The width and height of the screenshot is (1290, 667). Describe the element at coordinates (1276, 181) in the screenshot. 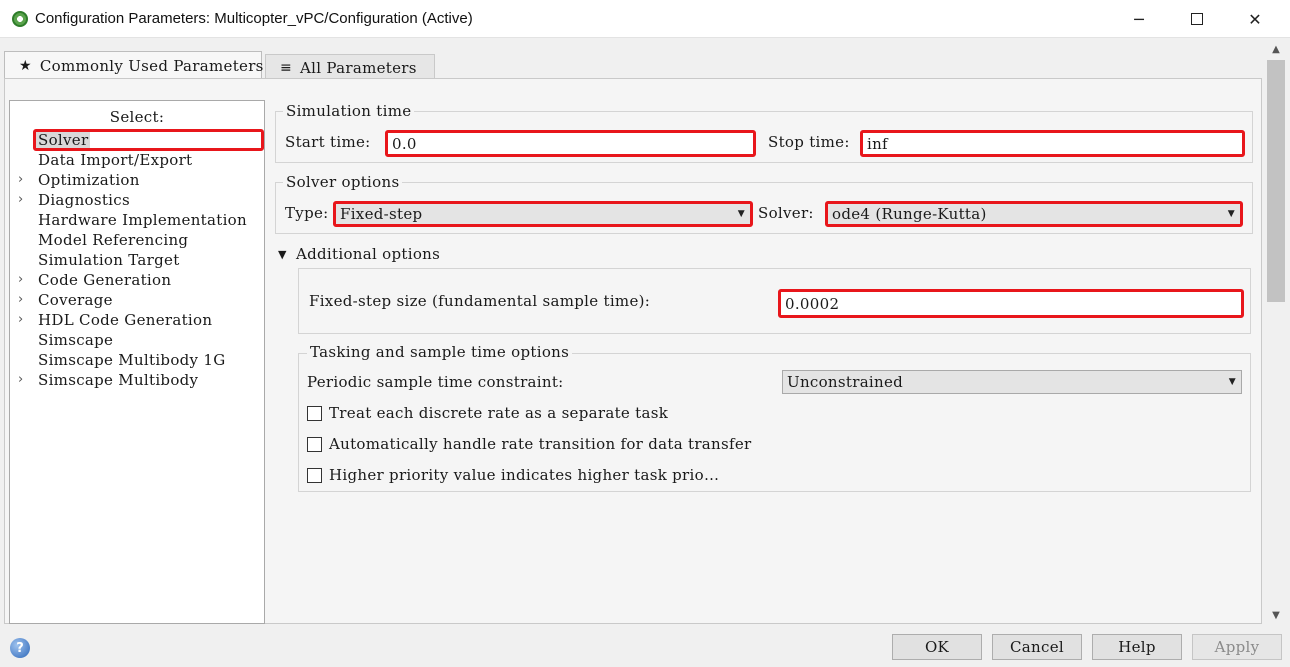

I see `scroll-thumb` at that location.